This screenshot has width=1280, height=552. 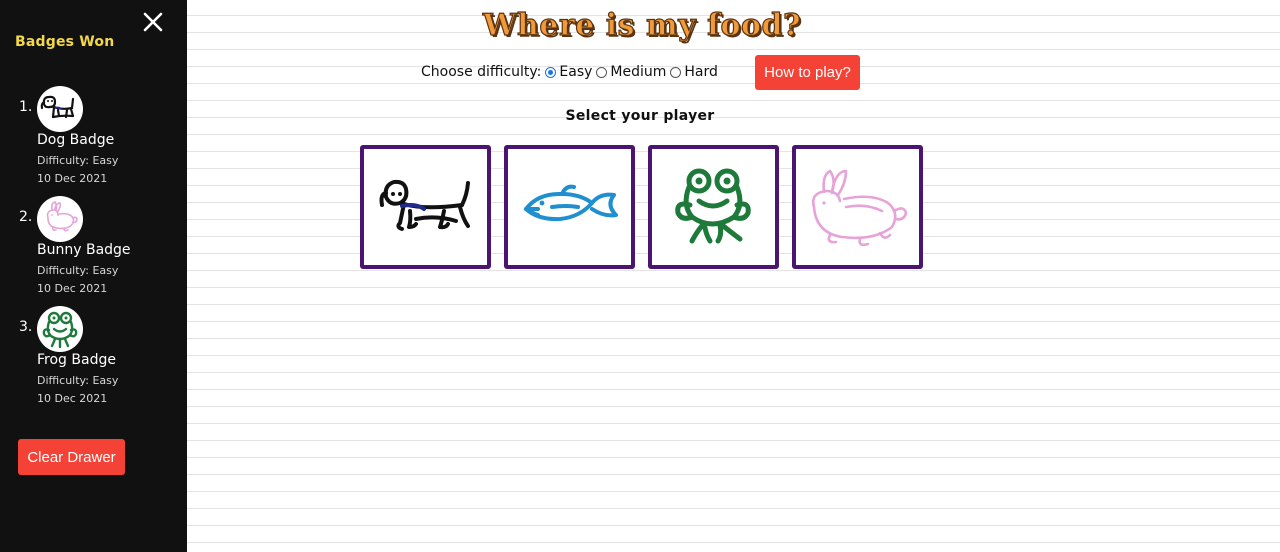 I want to click on player-card-bunny, so click(x=857, y=207).